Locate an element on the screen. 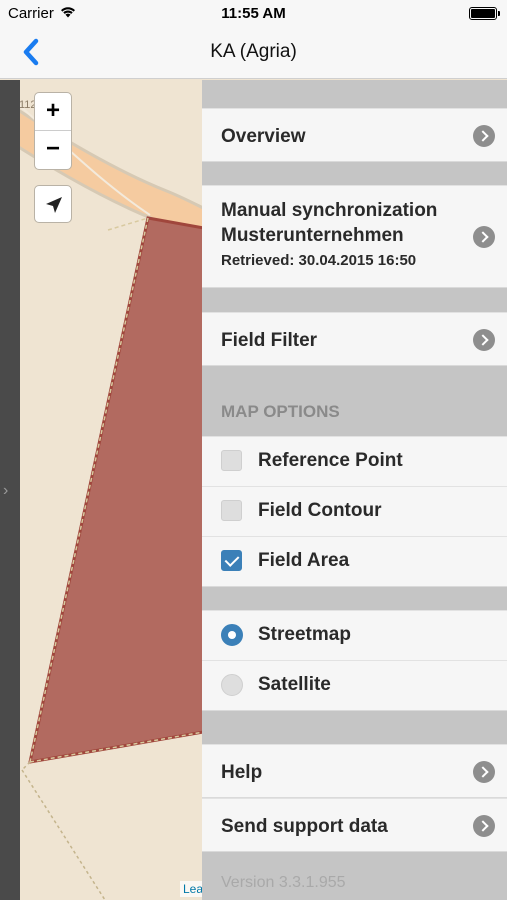  clock: 11:55 AM is located at coordinates (253, 13).